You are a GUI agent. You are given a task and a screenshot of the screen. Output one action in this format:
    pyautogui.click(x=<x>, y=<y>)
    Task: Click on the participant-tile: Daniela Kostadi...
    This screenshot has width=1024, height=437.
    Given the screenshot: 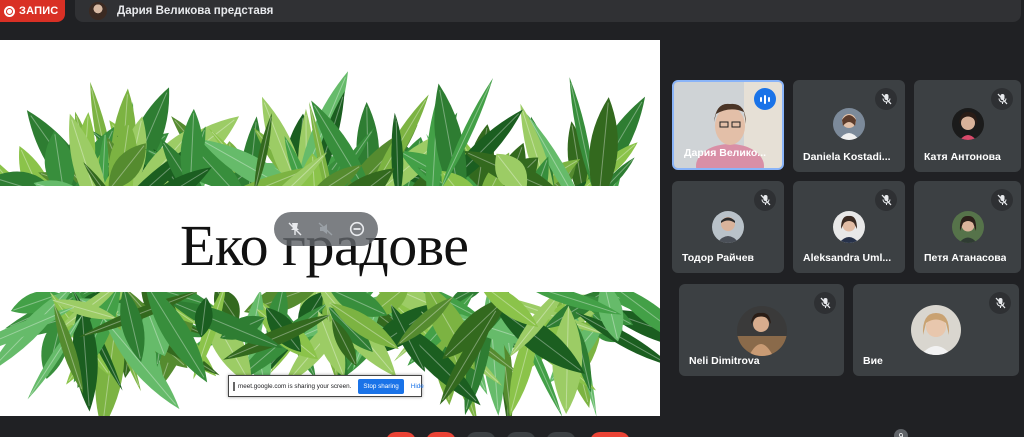 What is the action you would take?
    pyautogui.click(x=849, y=126)
    